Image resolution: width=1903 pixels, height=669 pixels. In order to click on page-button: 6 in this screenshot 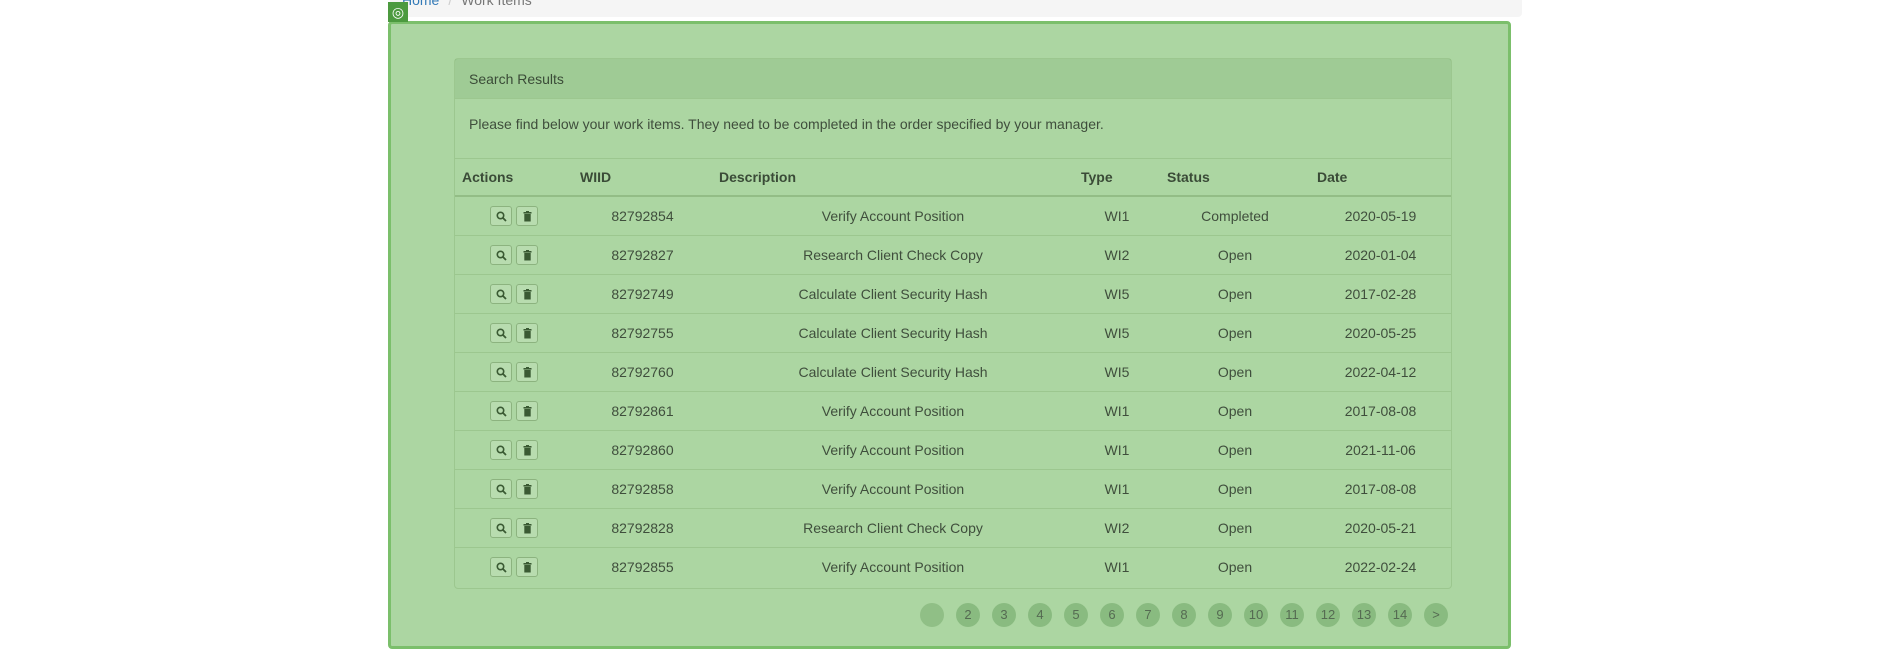, I will do `click(1112, 615)`.